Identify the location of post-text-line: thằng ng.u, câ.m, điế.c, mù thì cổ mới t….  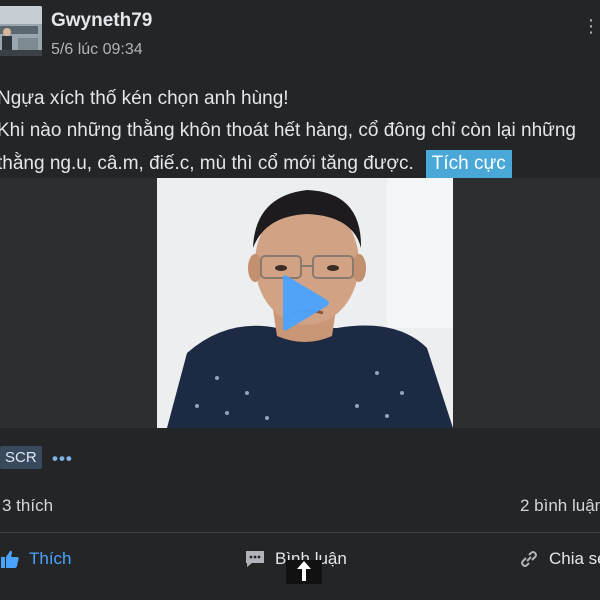
(256, 164).